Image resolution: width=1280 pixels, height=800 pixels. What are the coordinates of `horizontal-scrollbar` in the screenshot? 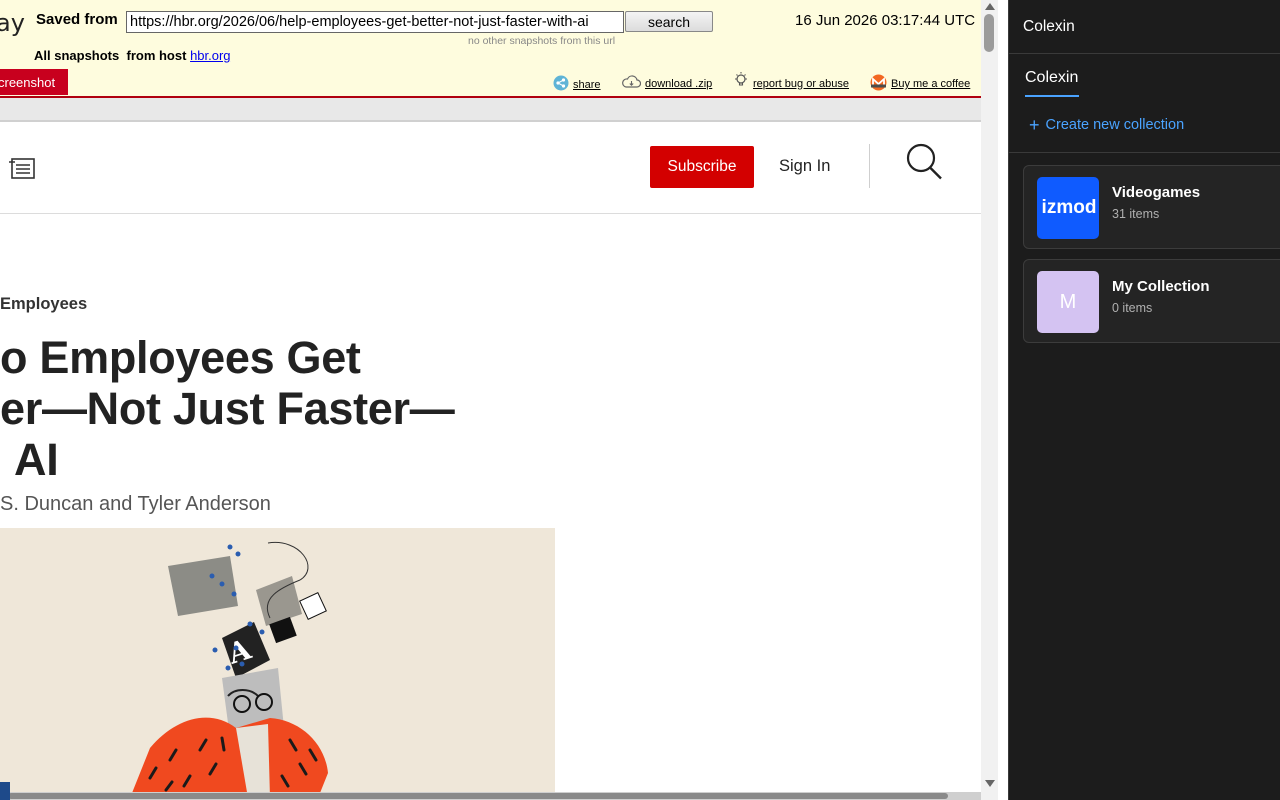 It's located at (490, 796).